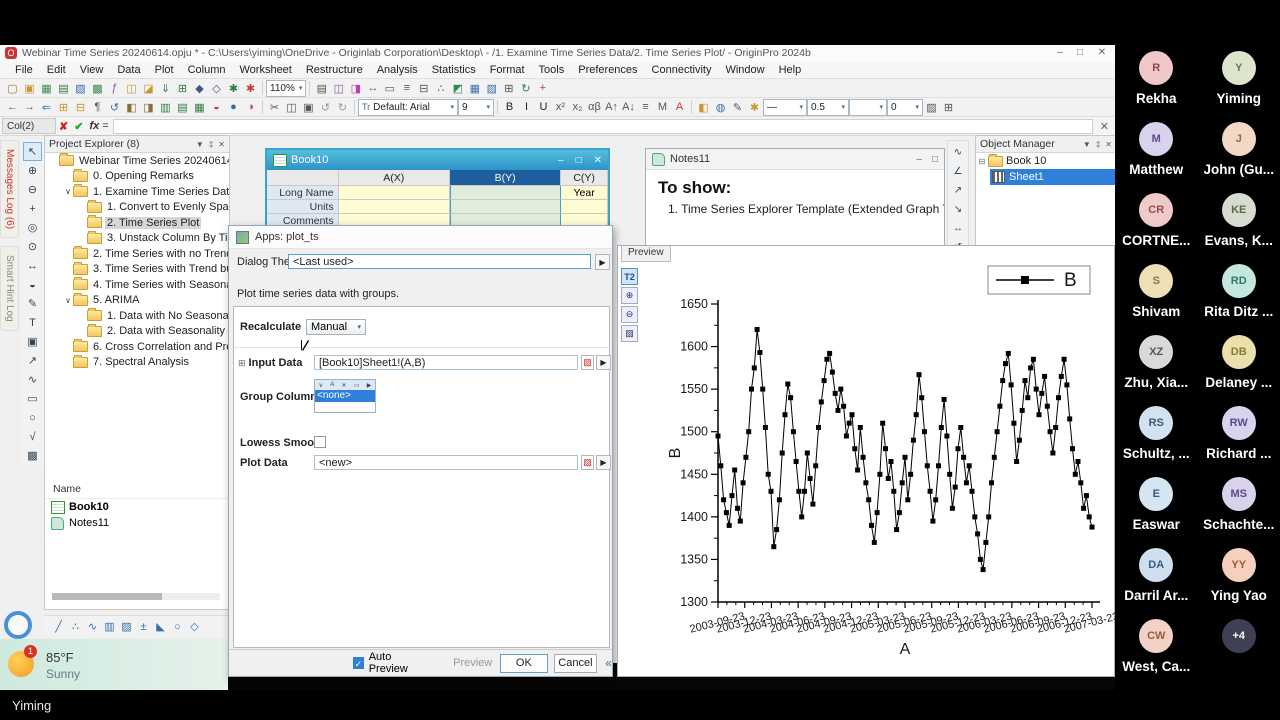 This screenshot has height=720, width=1280. What do you see at coordinates (286, 88) in the screenshot?
I see `zoom-level-select: 110% ▾` at bounding box center [286, 88].